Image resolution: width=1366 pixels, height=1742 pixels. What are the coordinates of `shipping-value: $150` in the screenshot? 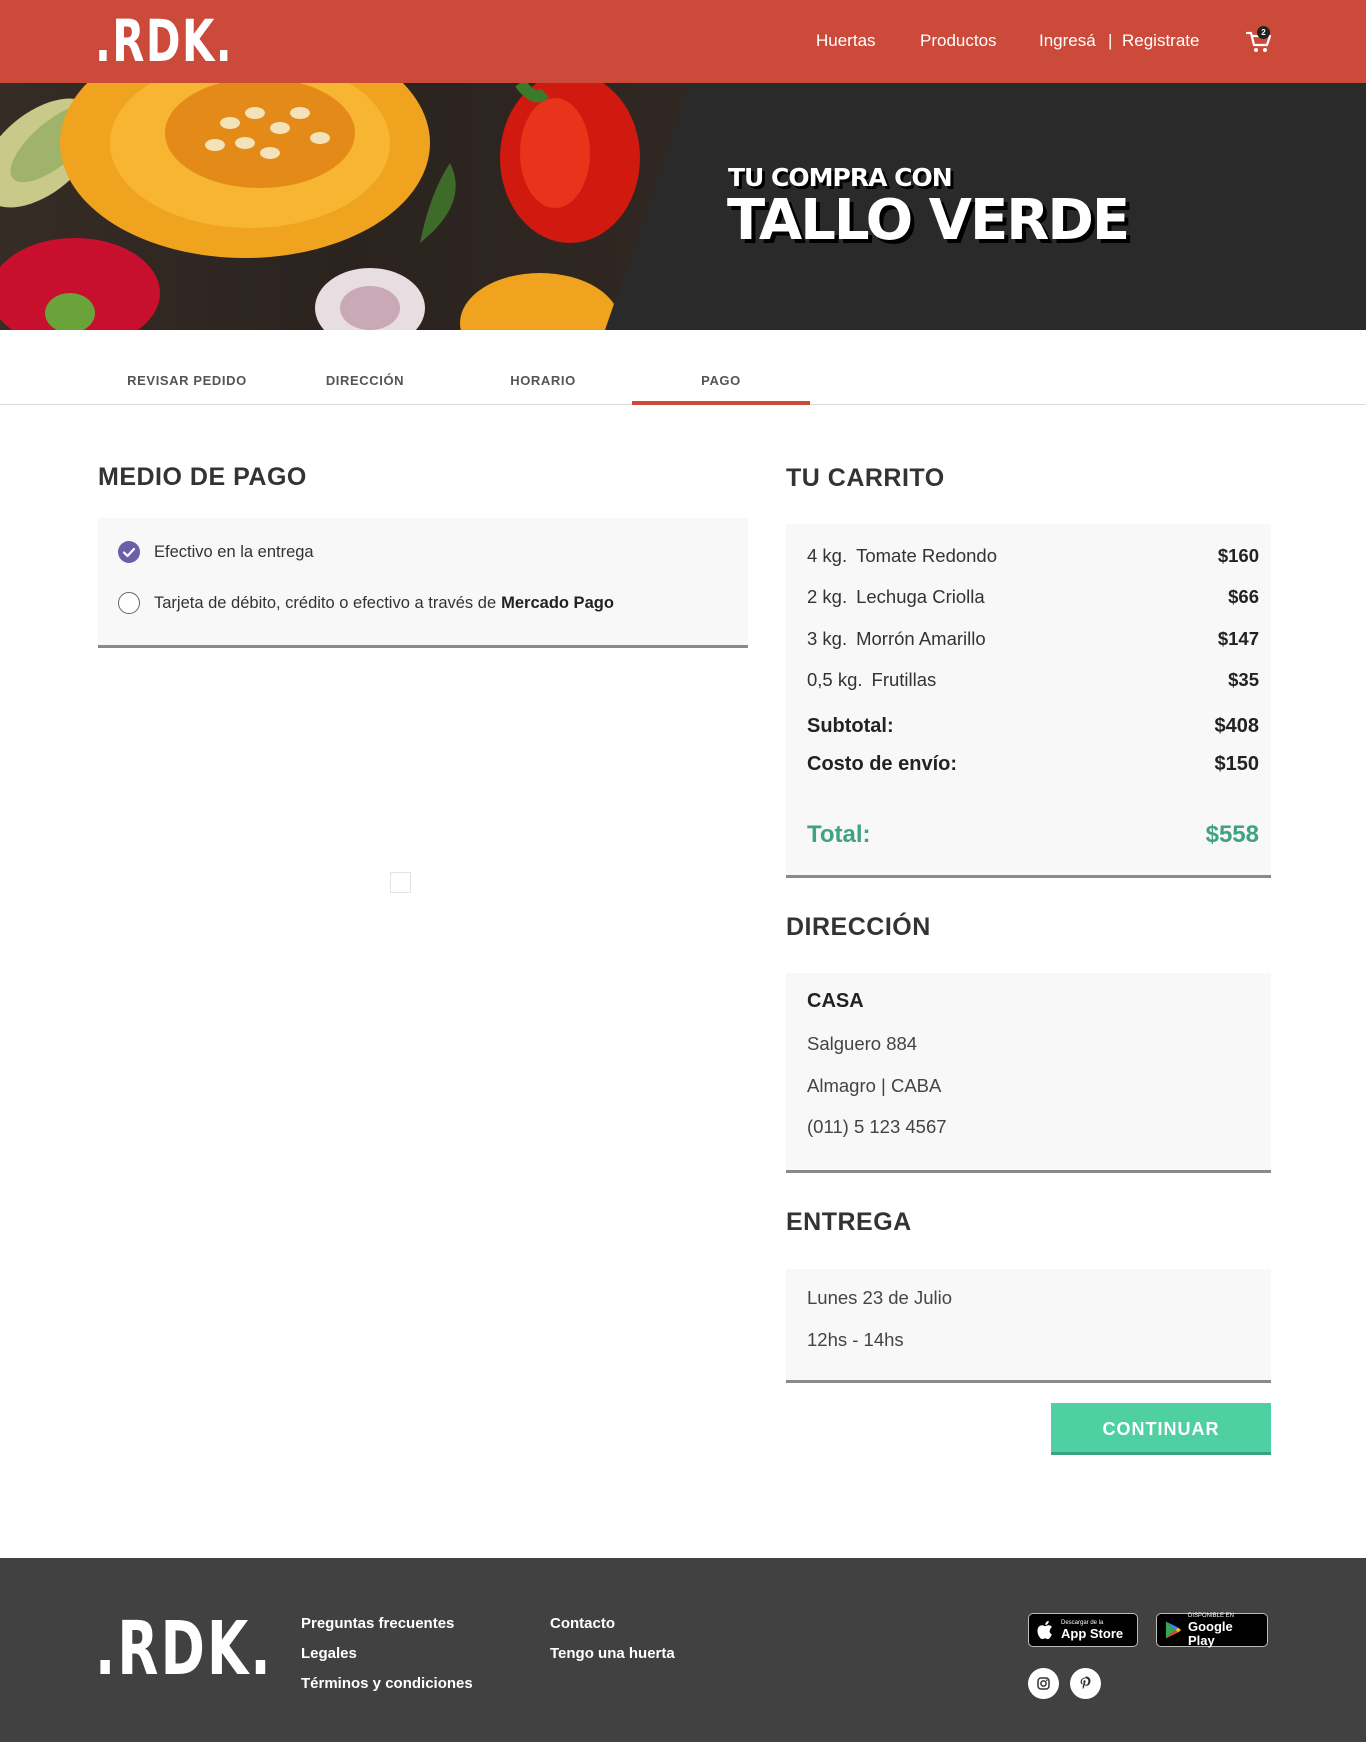 It's located at (1237, 764).